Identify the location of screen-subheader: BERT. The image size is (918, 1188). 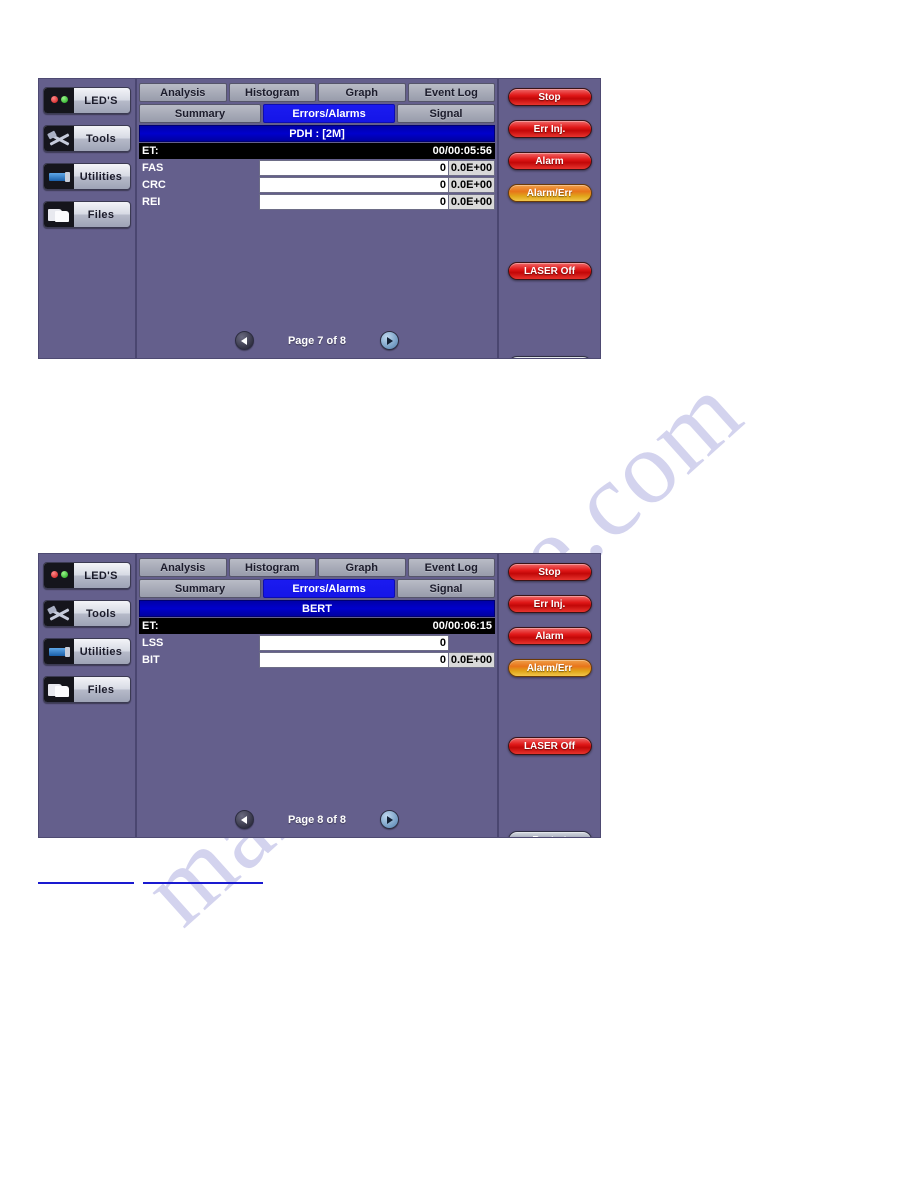
(317, 608).